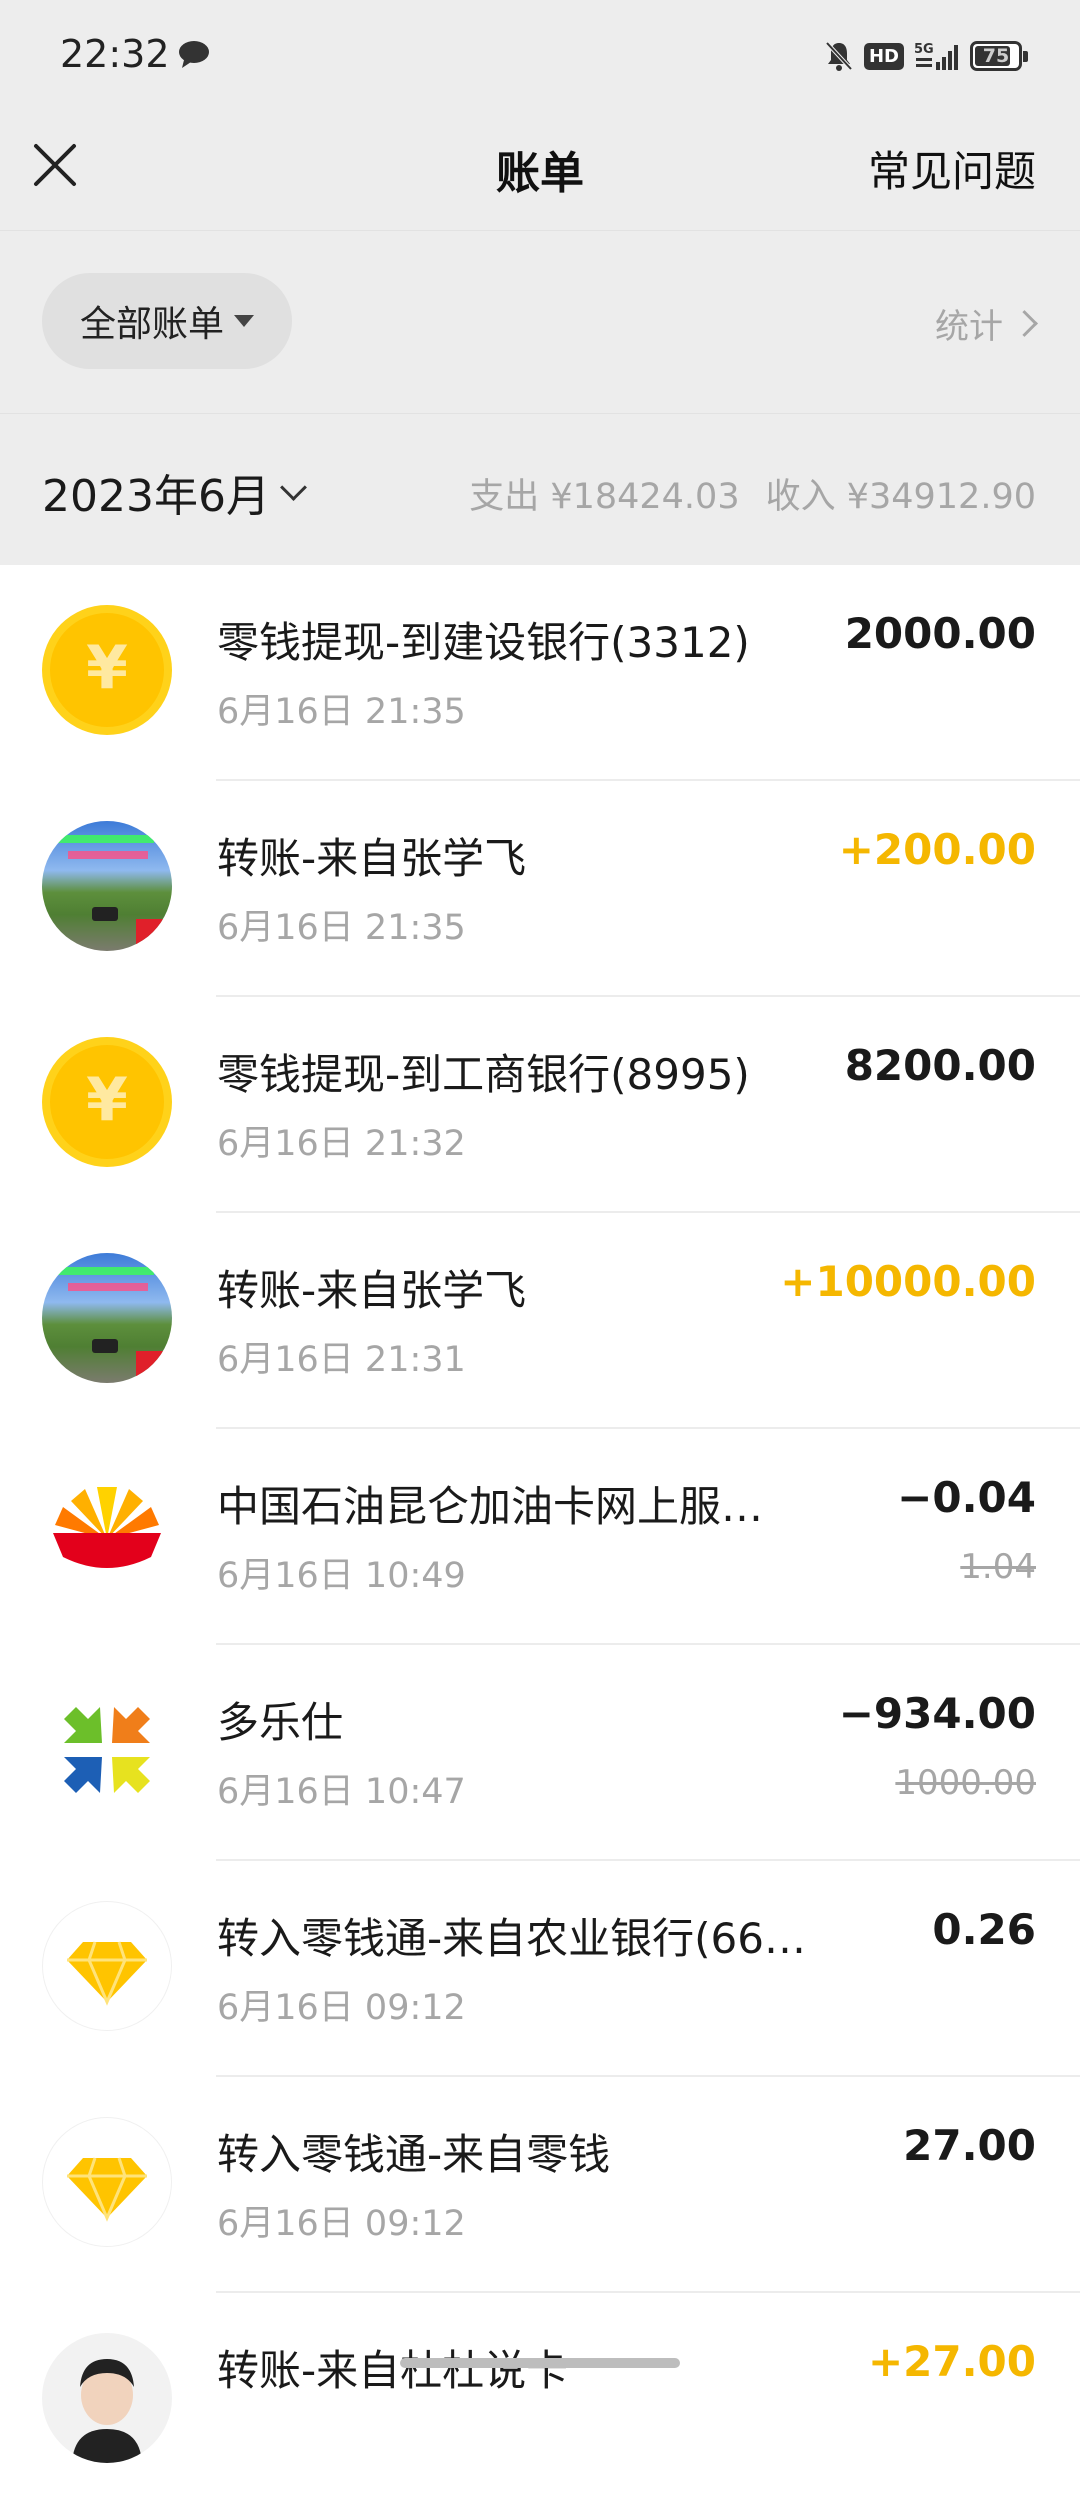 The image size is (1080, 2509). I want to click on month-selector: 2023年6月, so click(174, 492).